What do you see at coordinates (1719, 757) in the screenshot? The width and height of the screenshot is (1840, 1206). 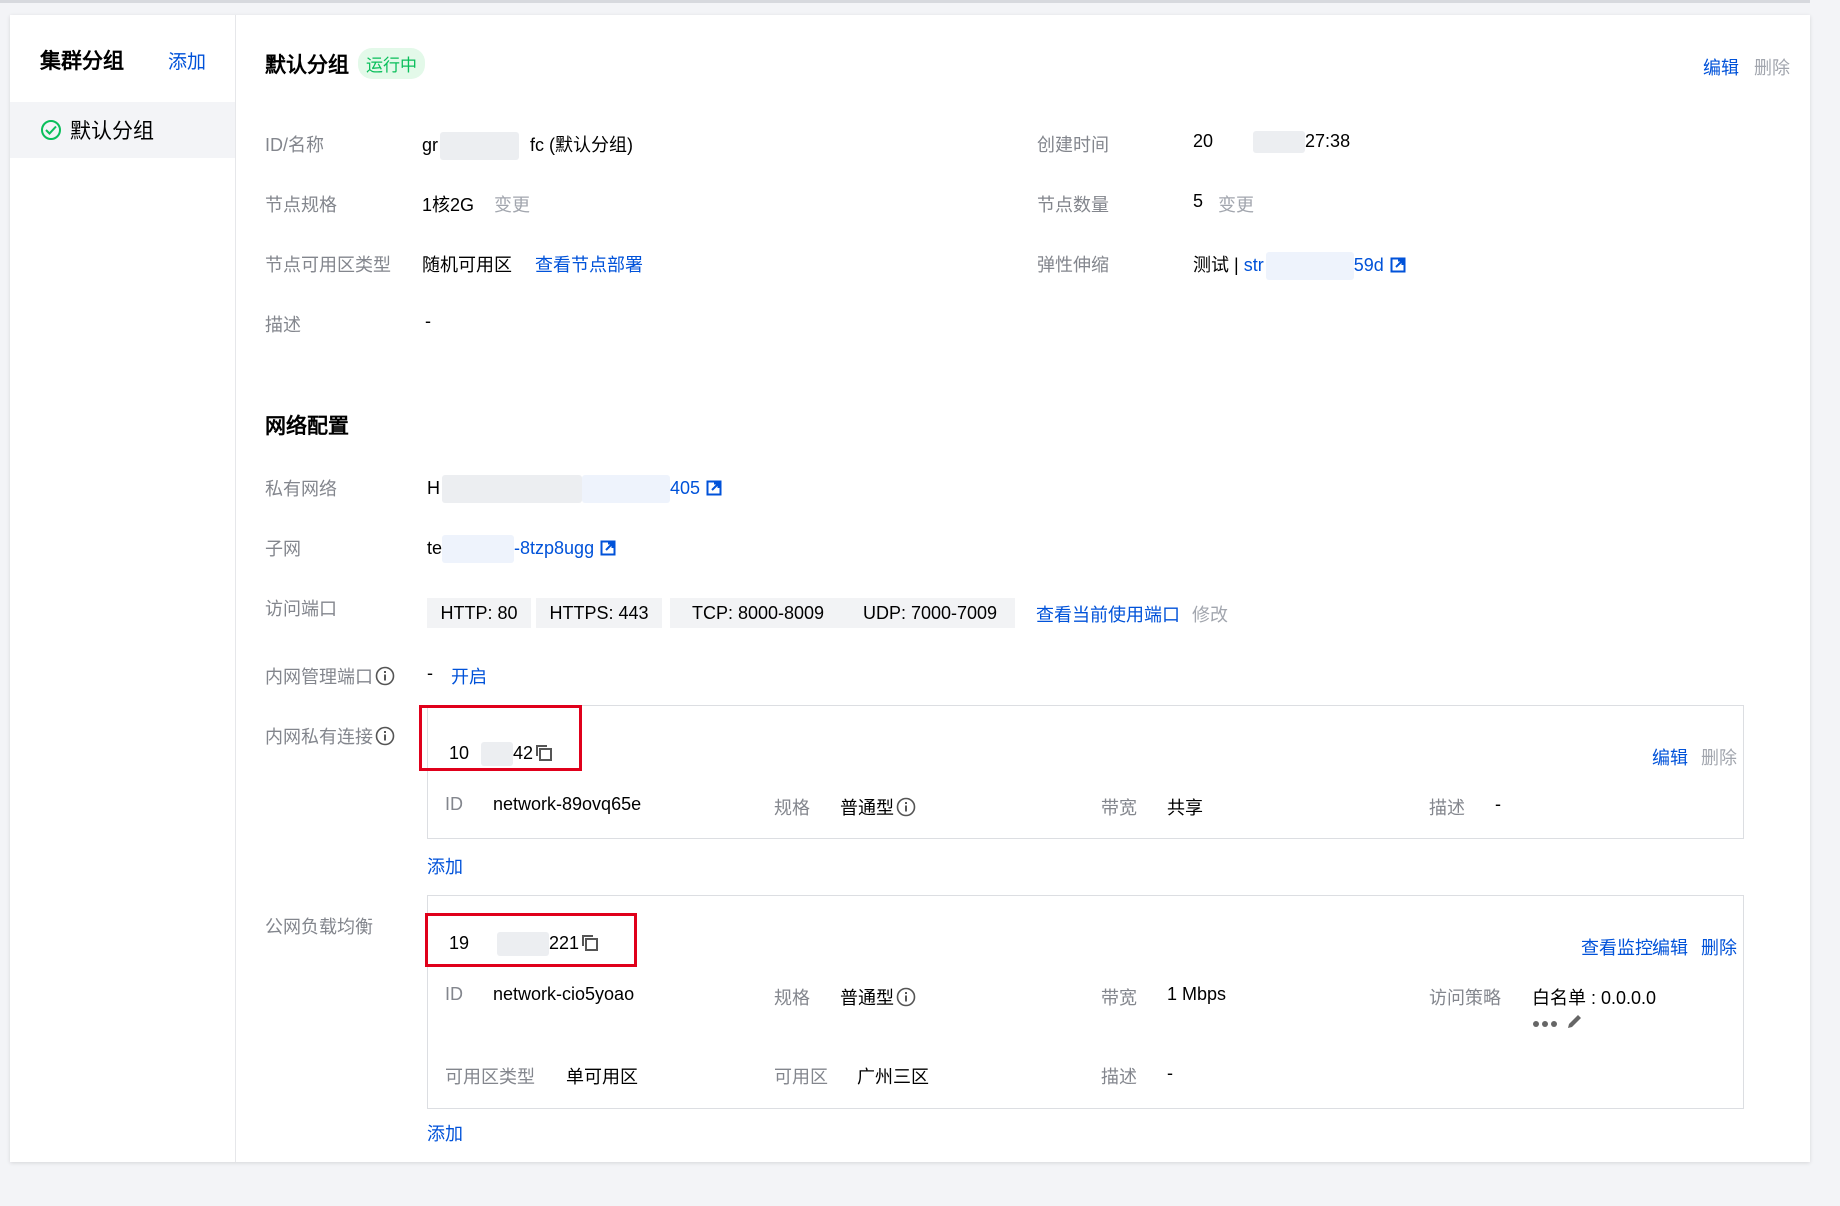 I see `delete-private-link-button: 删除` at bounding box center [1719, 757].